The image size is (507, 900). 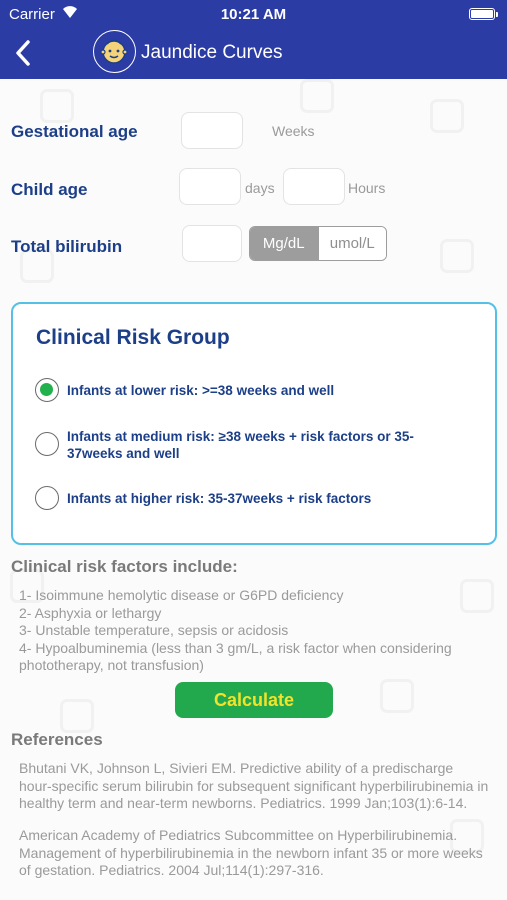 I want to click on app-logo, so click(x=114, y=51).